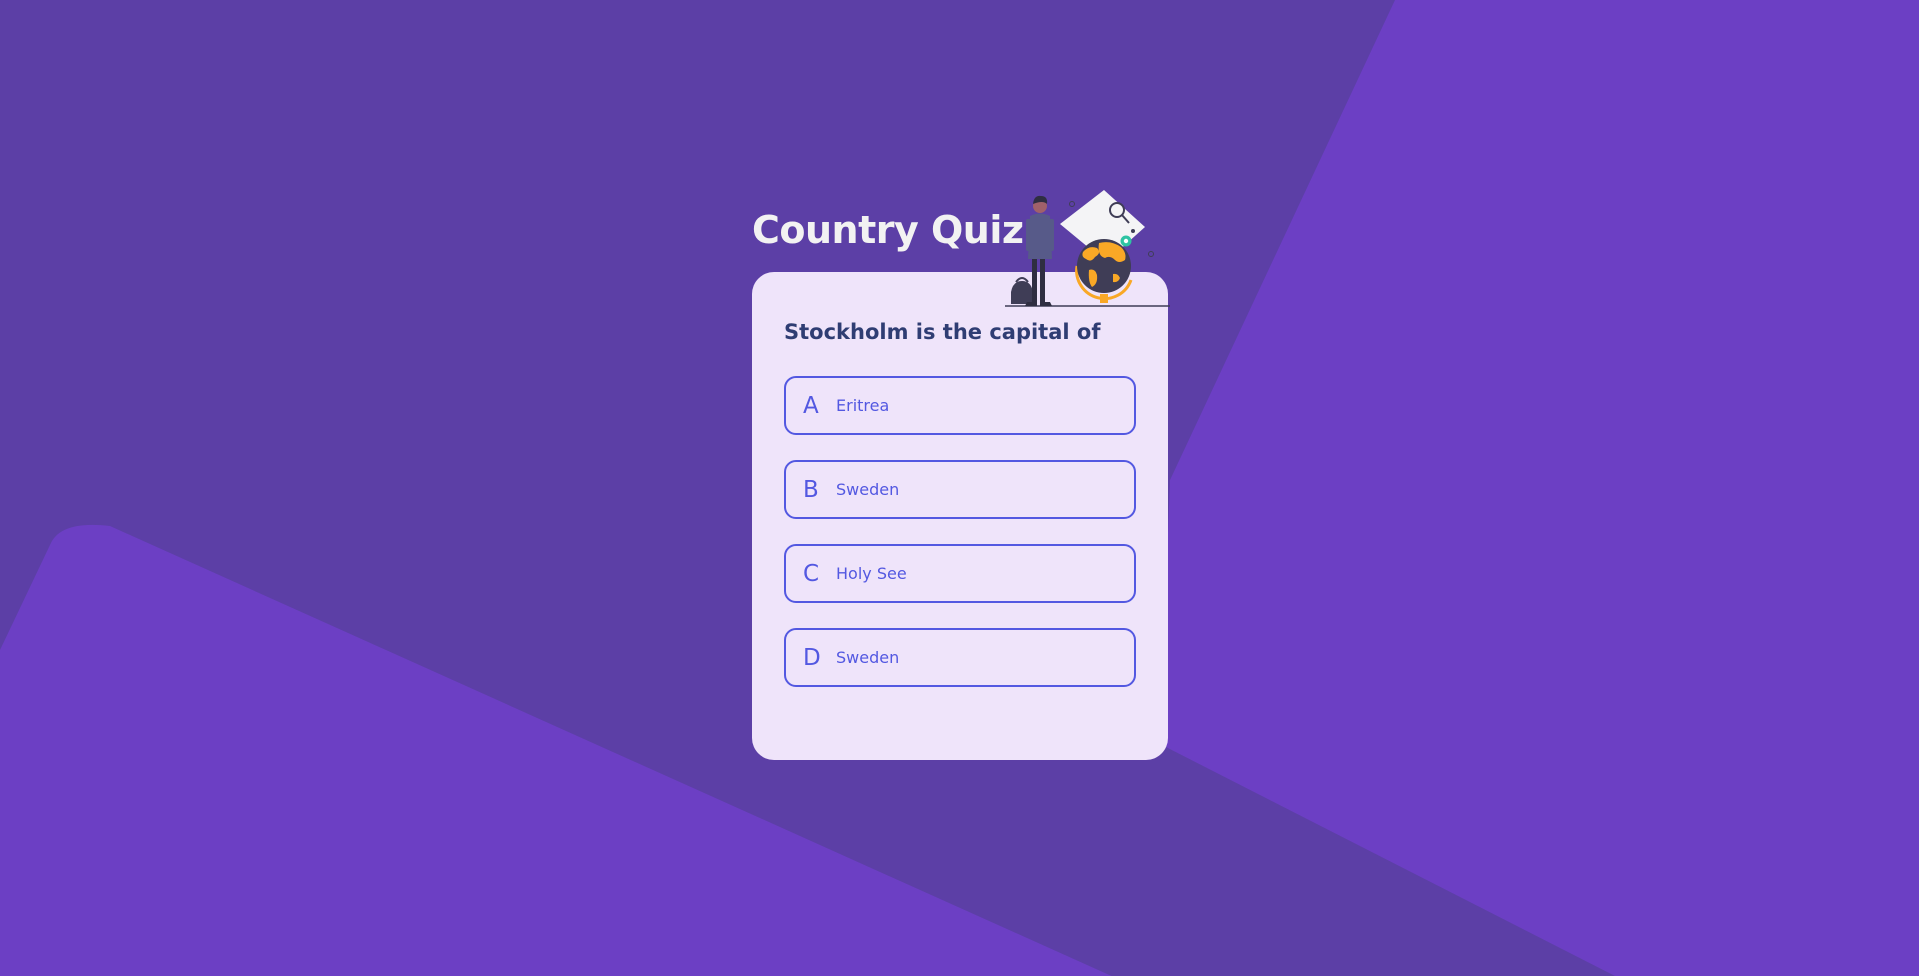 The image size is (1919, 976). Describe the element at coordinates (863, 405) in the screenshot. I see `option-text: Eritrea` at that location.